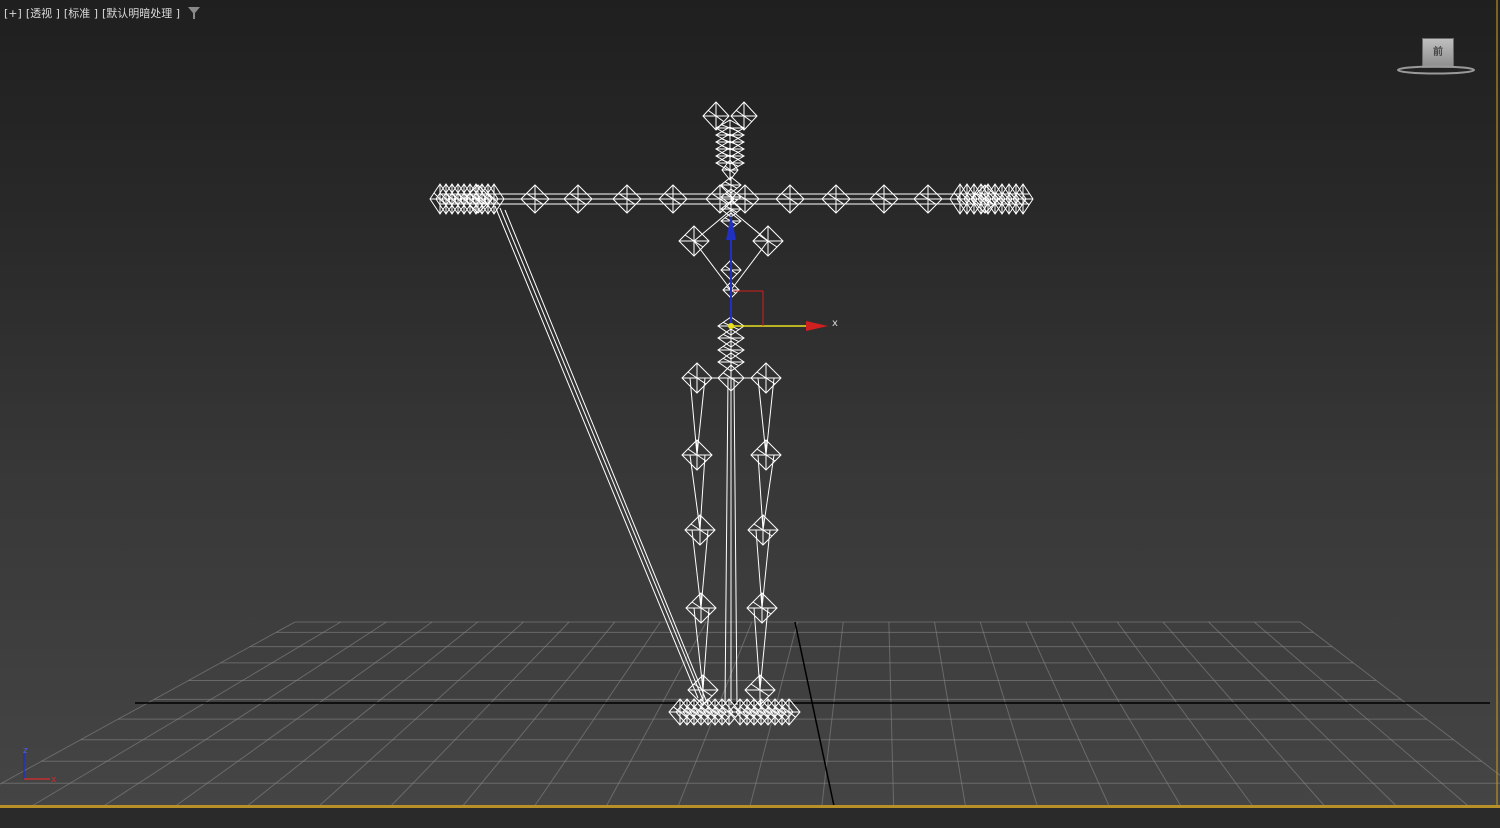  I want to click on viewport-active-border-right, so click(1497, 404).